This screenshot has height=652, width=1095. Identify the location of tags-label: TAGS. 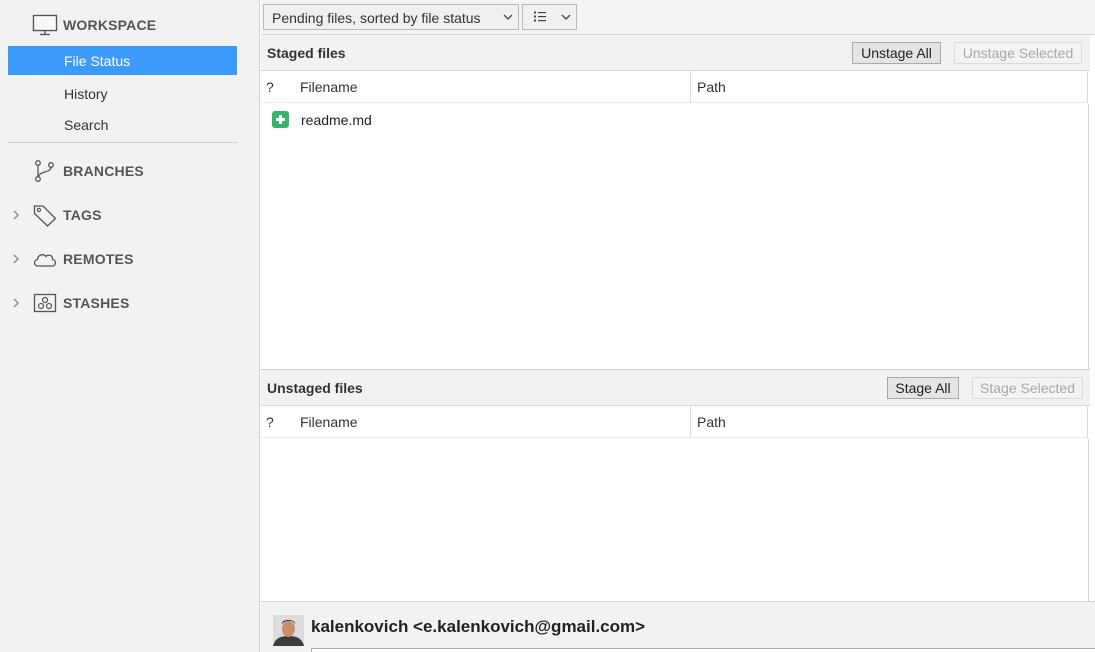
(82, 215).